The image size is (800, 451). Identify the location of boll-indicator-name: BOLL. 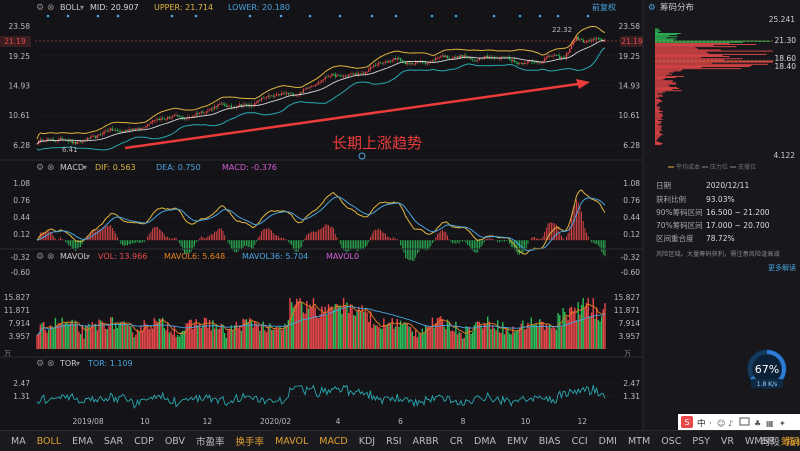
(70, 7).